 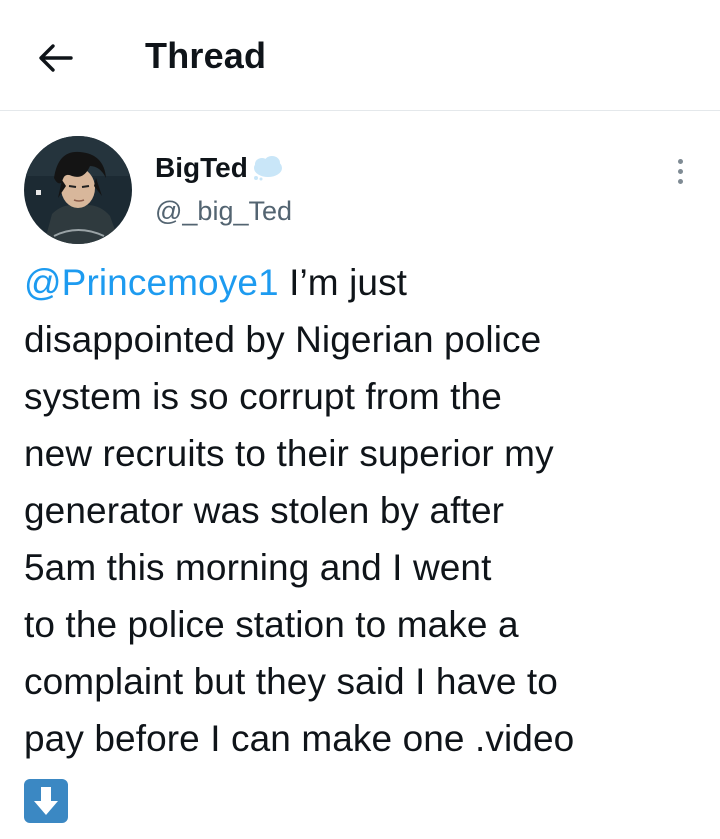 I want to click on tweet-text-line: to the police station to make a, so click(x=271, y=624).